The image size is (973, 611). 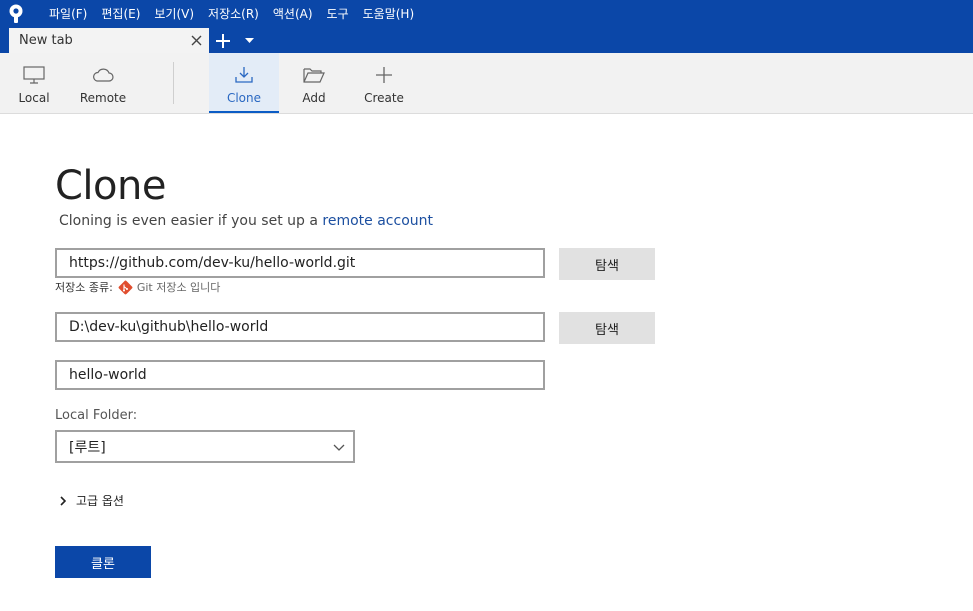 I want to click on toolbar-add-button: Add, so click(x=314, y=83).